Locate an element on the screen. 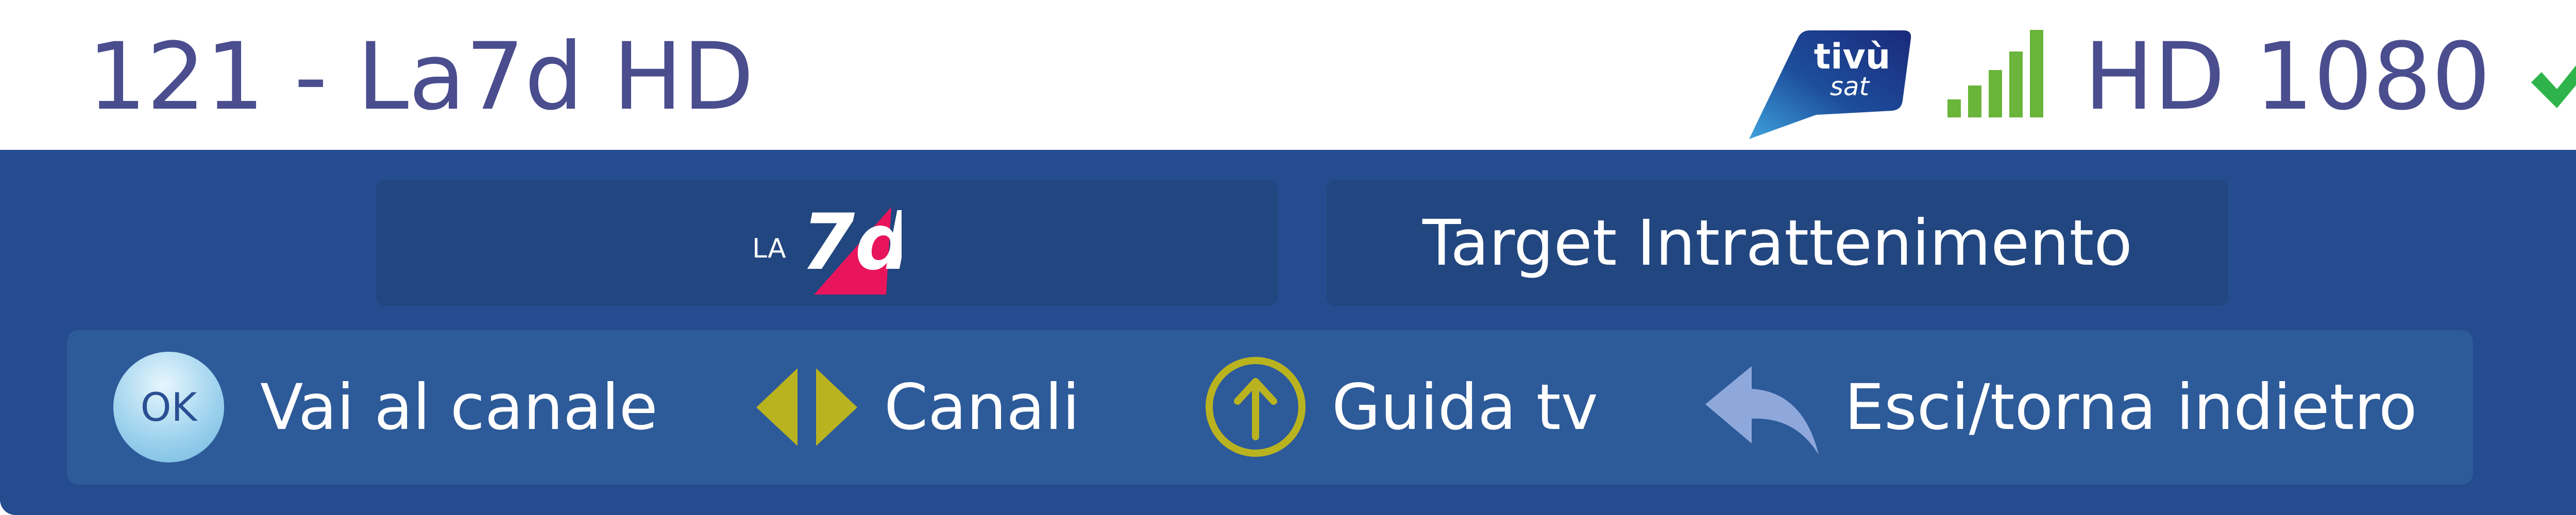 This screenshot has height=515, width=2576. ok-button-icon: OK is located at coordinates (168, 407).